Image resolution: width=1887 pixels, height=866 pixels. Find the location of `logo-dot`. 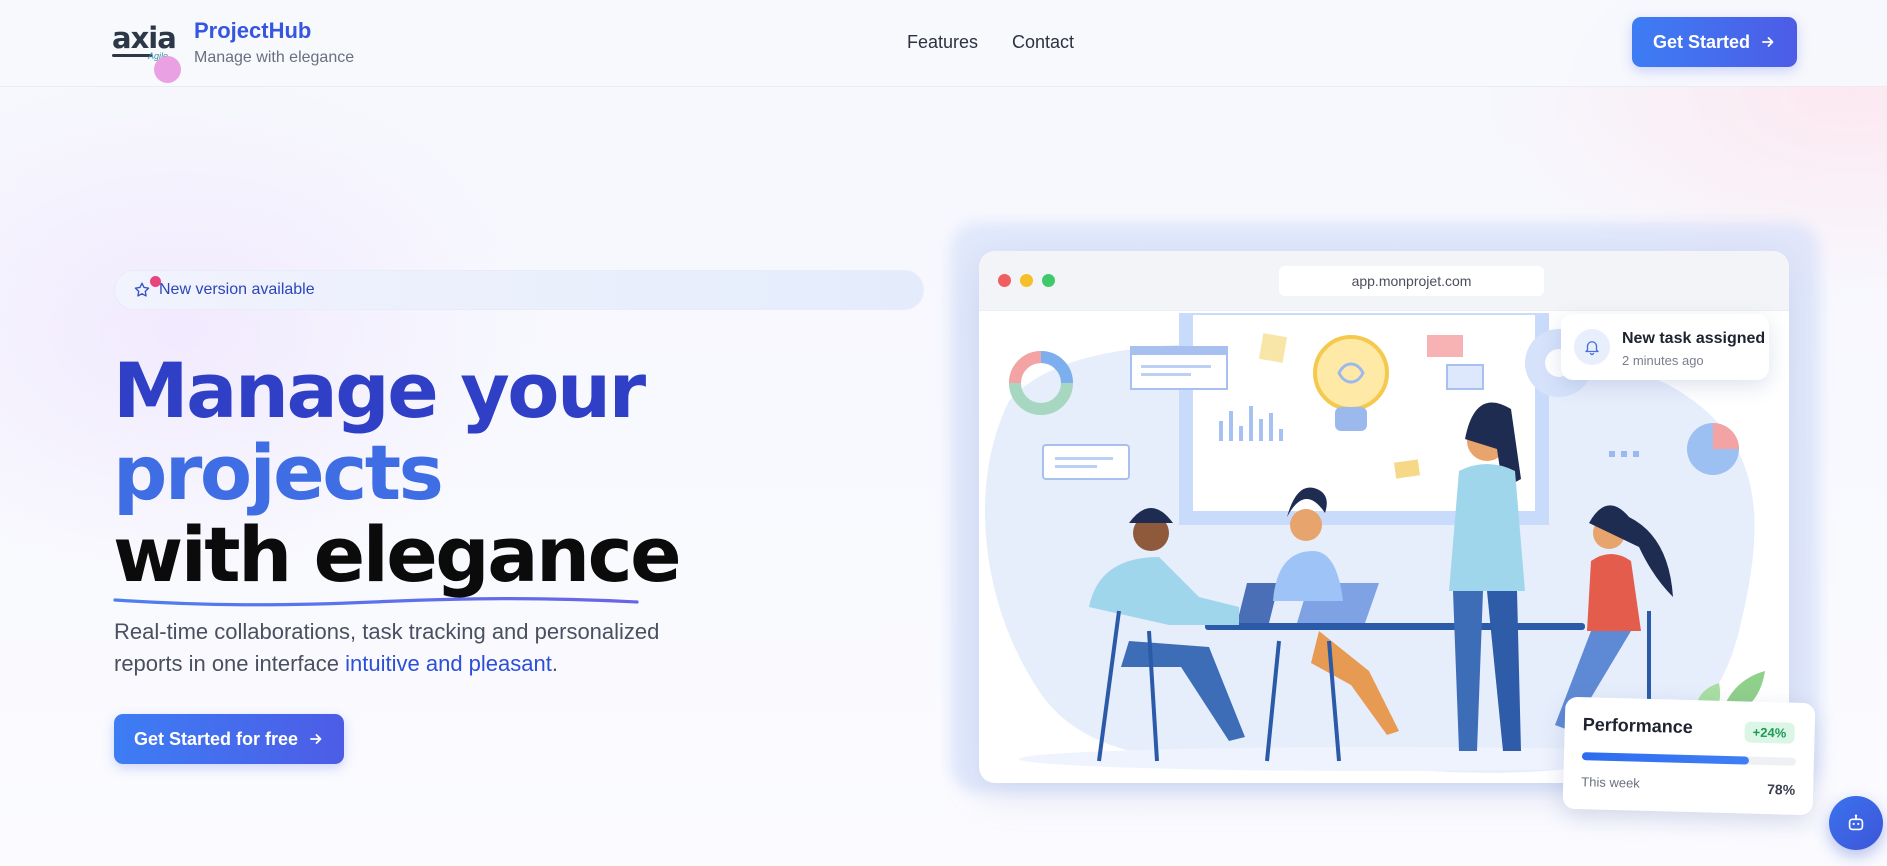

logo-dot is located at coordinates (167, 69).